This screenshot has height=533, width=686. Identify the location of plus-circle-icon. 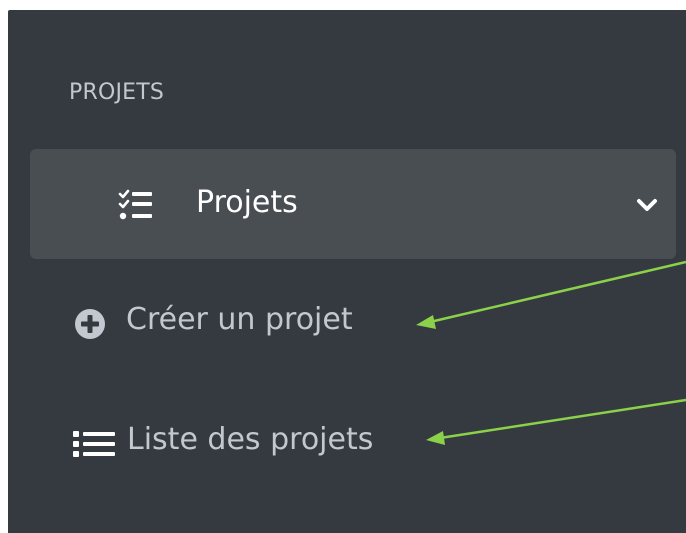
(90, 324).